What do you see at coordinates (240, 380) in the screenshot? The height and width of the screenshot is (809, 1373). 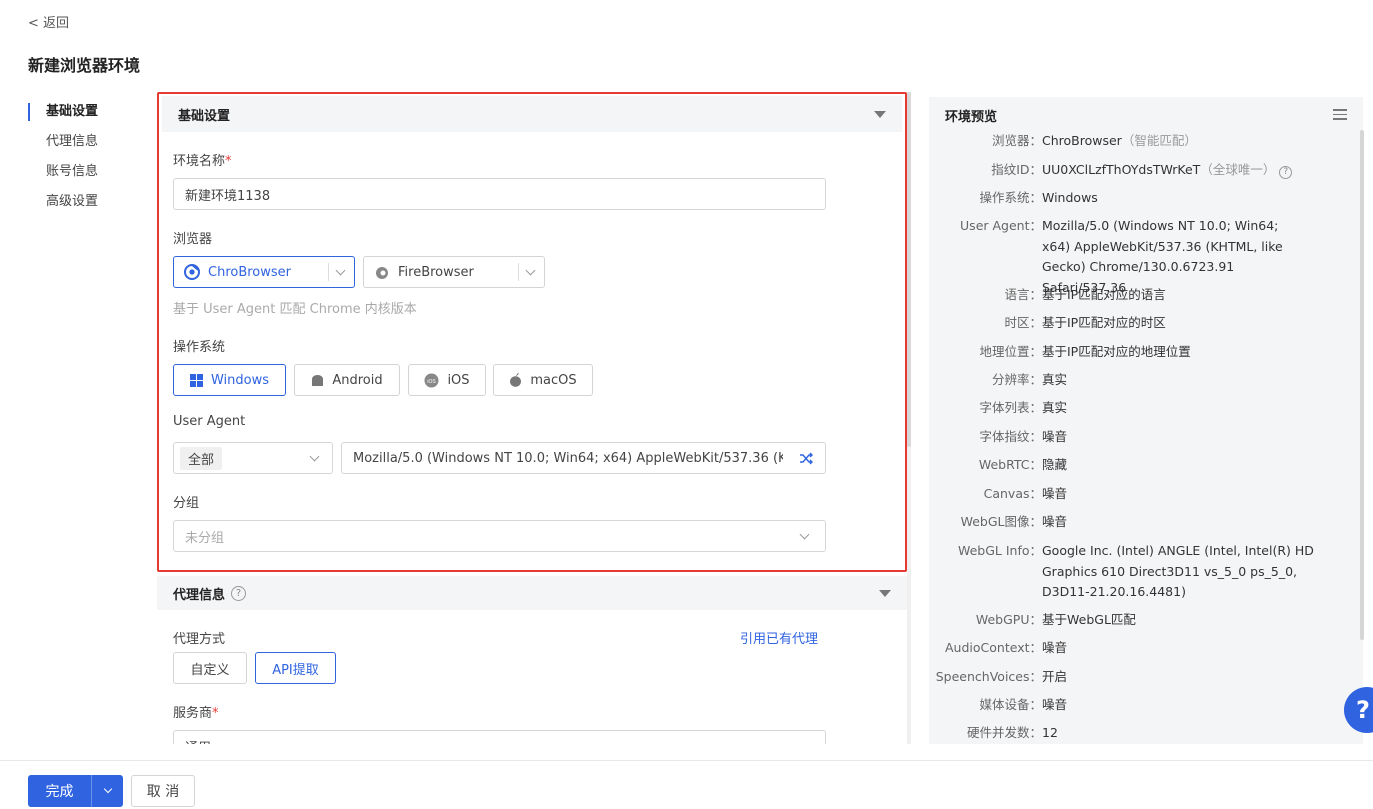 I see `os-windows-label: Windows` at bounding box center [240, 380].